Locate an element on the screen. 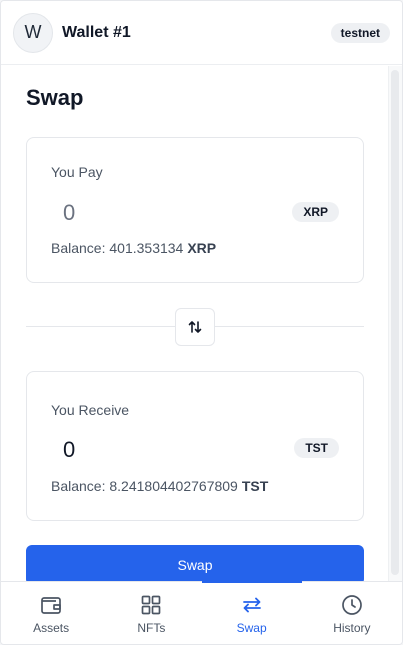  receive-token-badge: TST is located at coordinates (316, 448).